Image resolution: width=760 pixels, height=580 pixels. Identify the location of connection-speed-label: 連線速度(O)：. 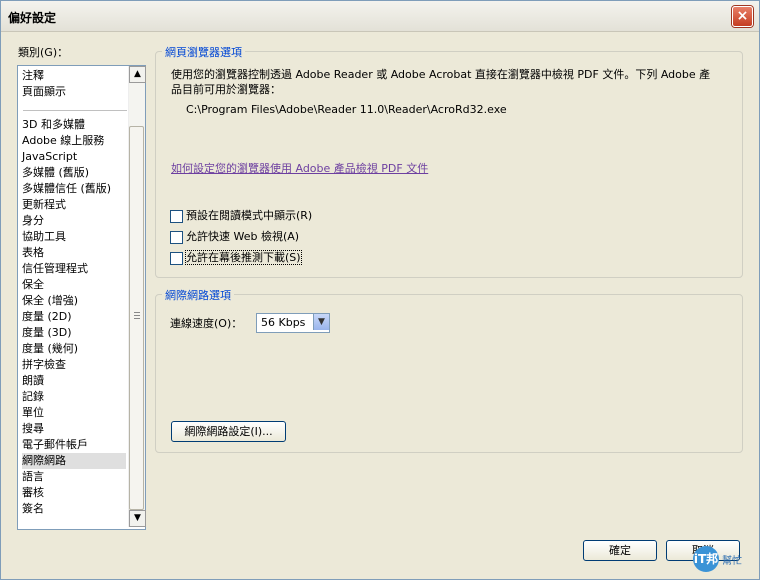
(206, 323).